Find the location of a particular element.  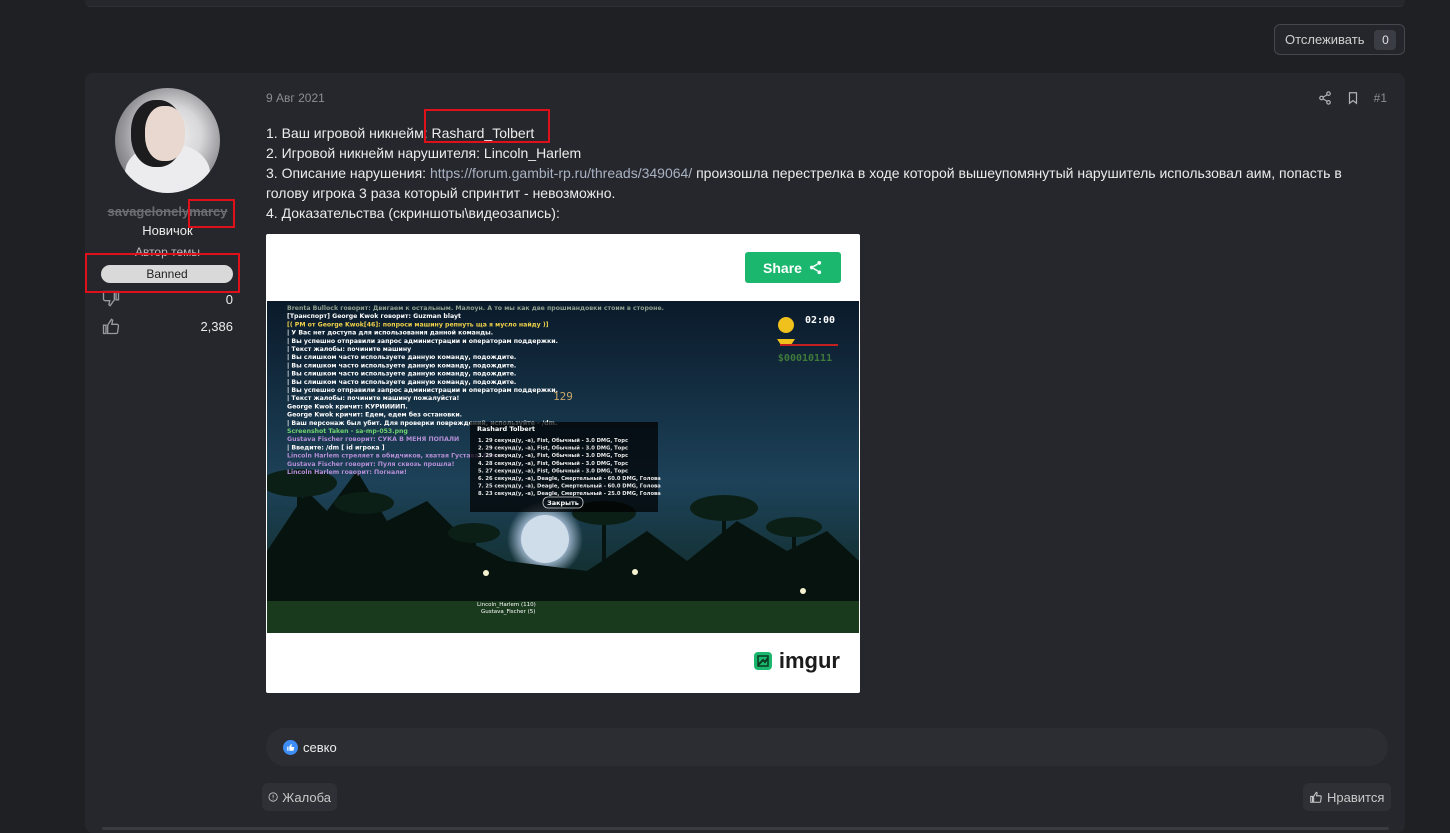

nametag-1: Lincoln_Harlem (110) is located at coordinates (506, 605).